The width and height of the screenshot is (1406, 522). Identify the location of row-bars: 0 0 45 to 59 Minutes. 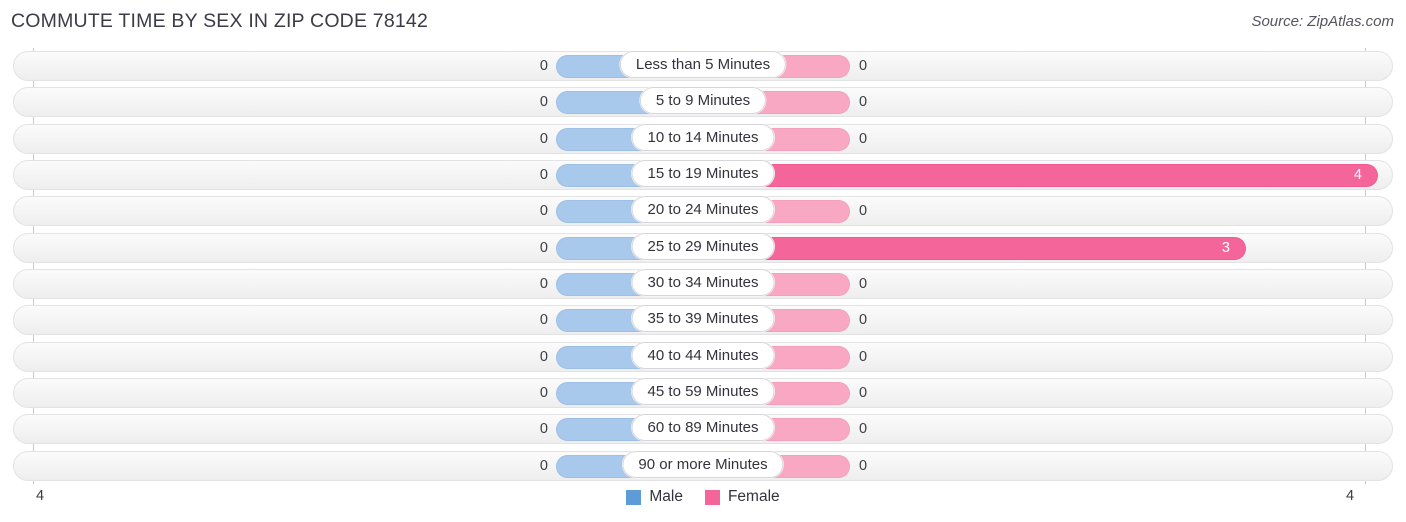
(703, 393).